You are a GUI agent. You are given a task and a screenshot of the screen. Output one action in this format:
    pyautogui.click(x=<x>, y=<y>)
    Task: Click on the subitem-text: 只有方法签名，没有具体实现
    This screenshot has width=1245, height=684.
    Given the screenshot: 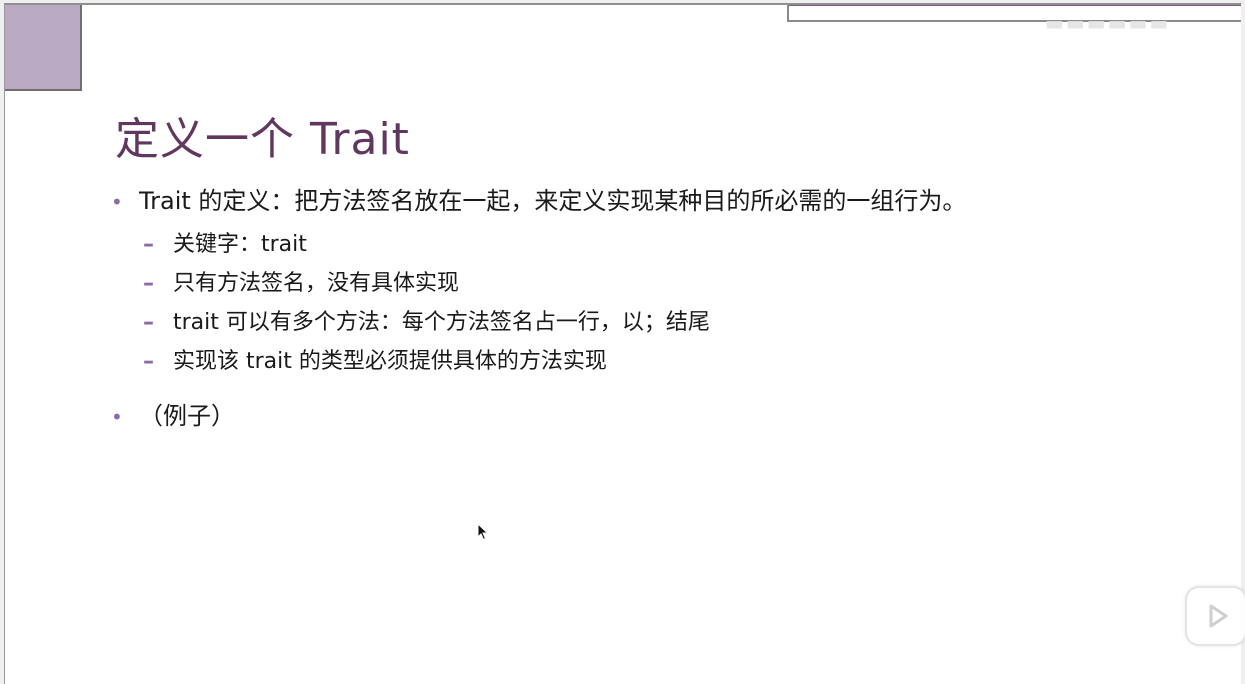 What is the action you would take?
    pyautogui.click(x=316, y=283)
    